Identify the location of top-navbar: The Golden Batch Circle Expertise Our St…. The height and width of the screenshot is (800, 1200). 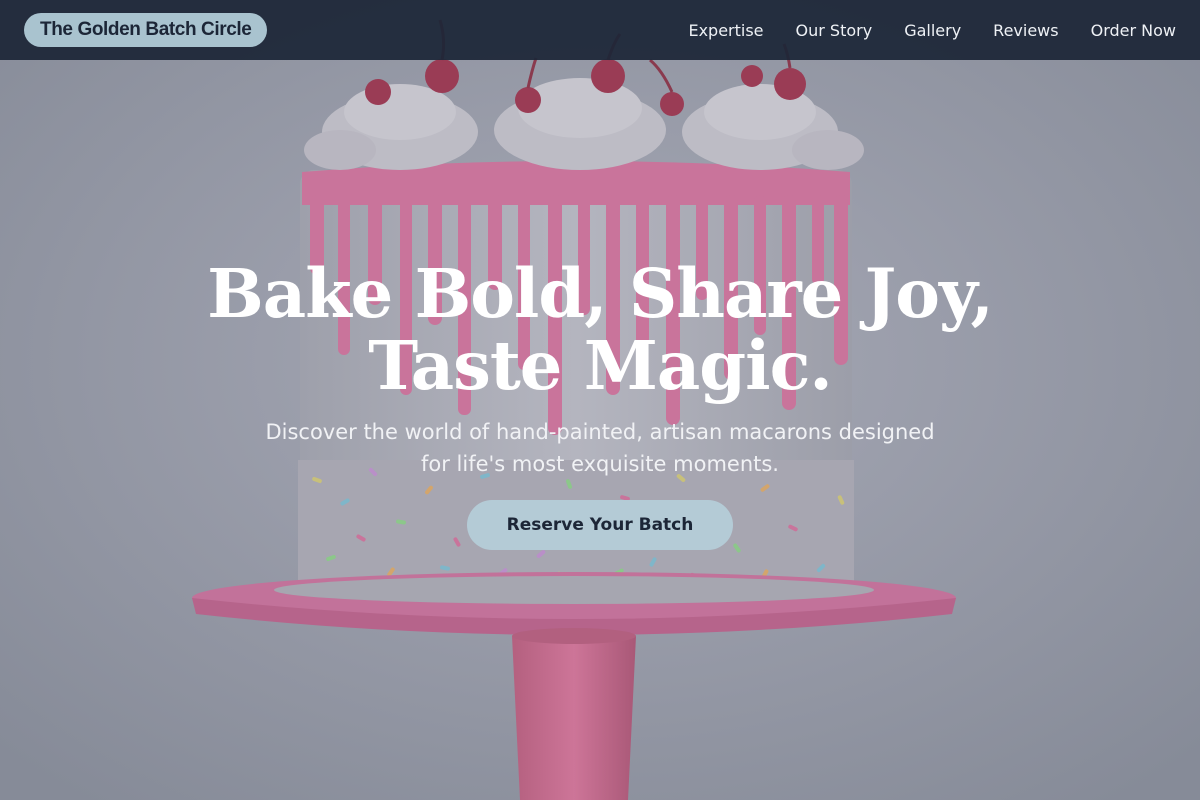
(600, 30).